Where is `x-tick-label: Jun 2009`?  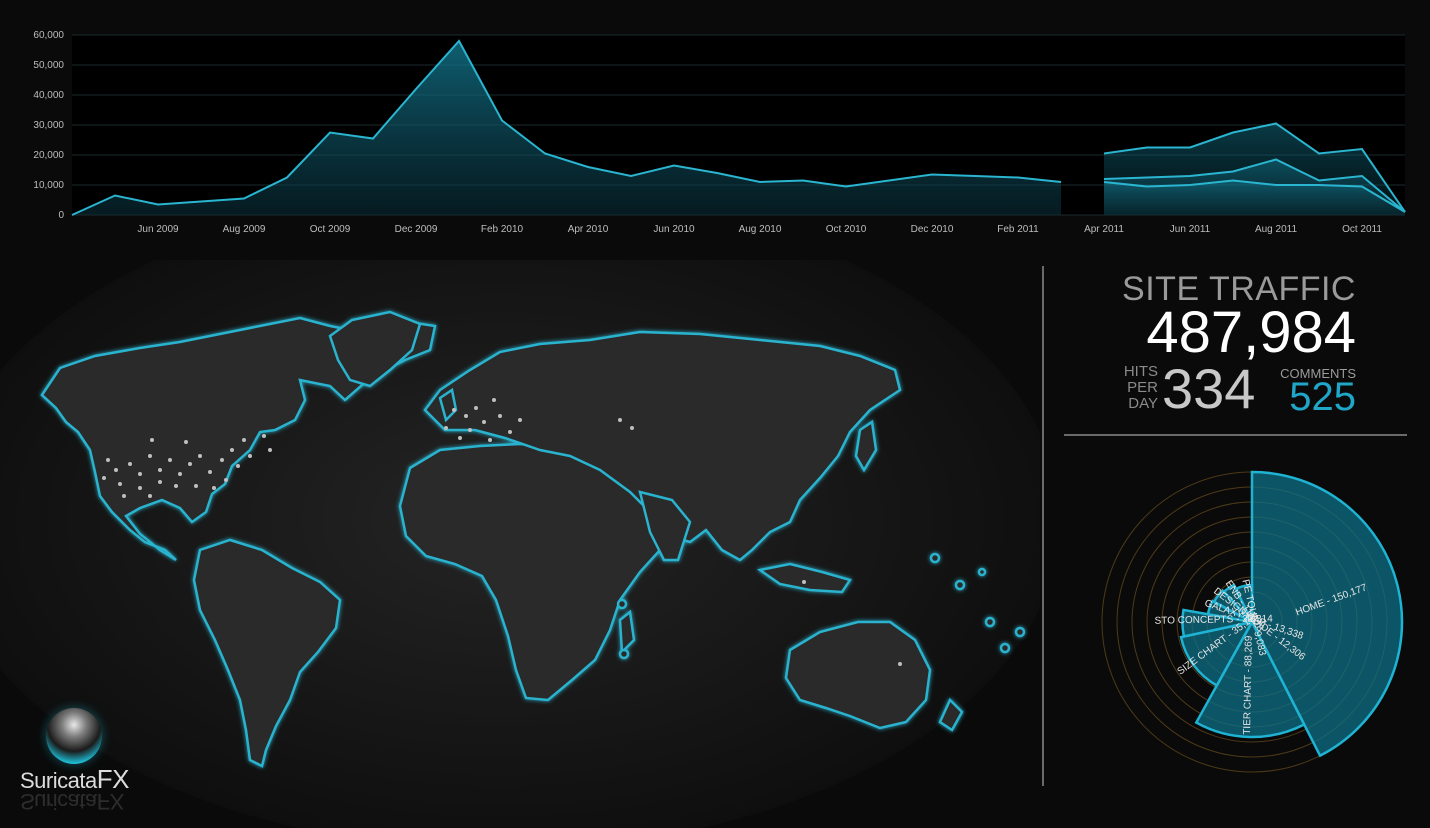 x-tick-label: Jun 2009 is located at coordinates (158, 229).